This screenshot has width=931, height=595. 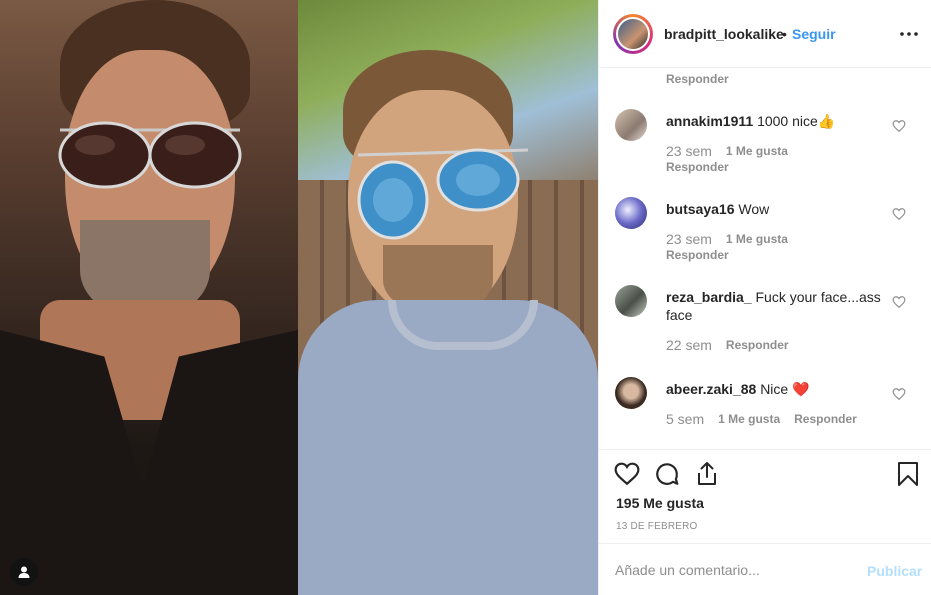 What do you see at coordinates (785, 389) in the screenshot?
I see `comment-text: Nice ❤️` at bounding box center [785, 389].